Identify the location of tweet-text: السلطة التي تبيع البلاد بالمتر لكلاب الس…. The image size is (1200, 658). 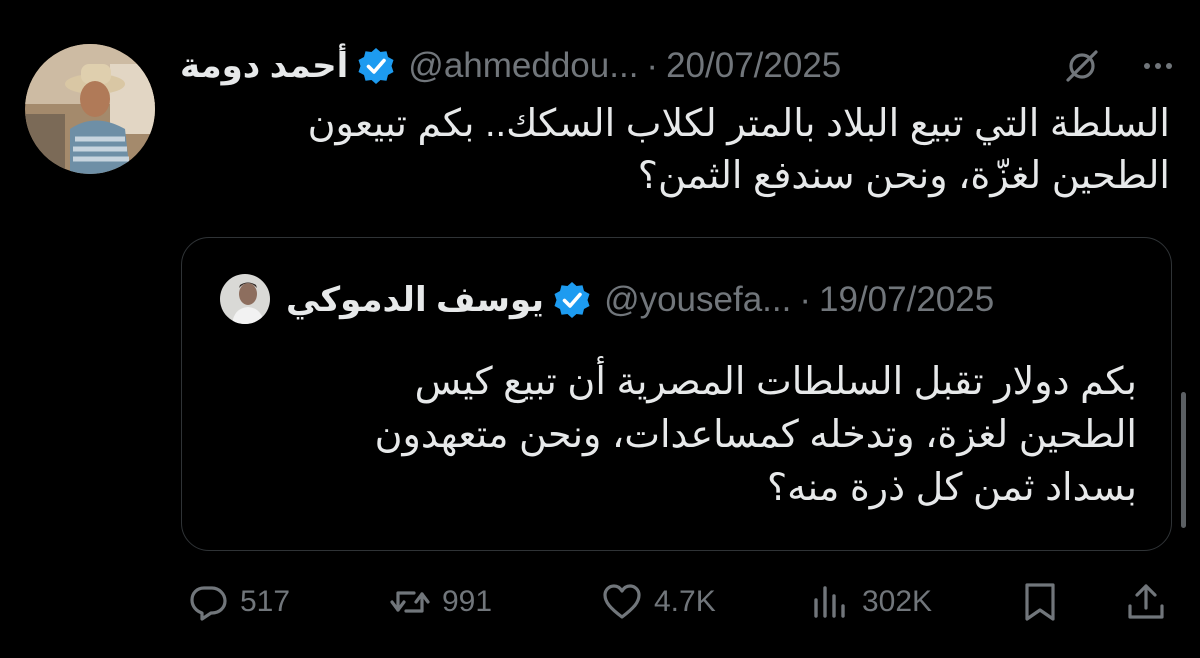
(738, 150).